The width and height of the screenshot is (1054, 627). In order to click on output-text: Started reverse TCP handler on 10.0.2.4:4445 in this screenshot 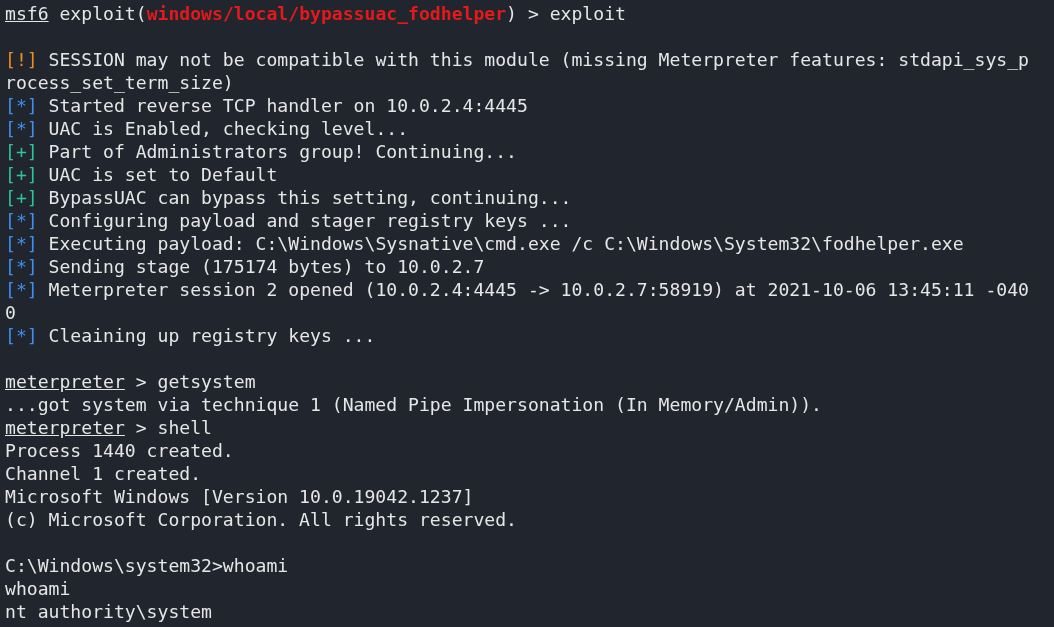, I will do `click(287, 105)`.